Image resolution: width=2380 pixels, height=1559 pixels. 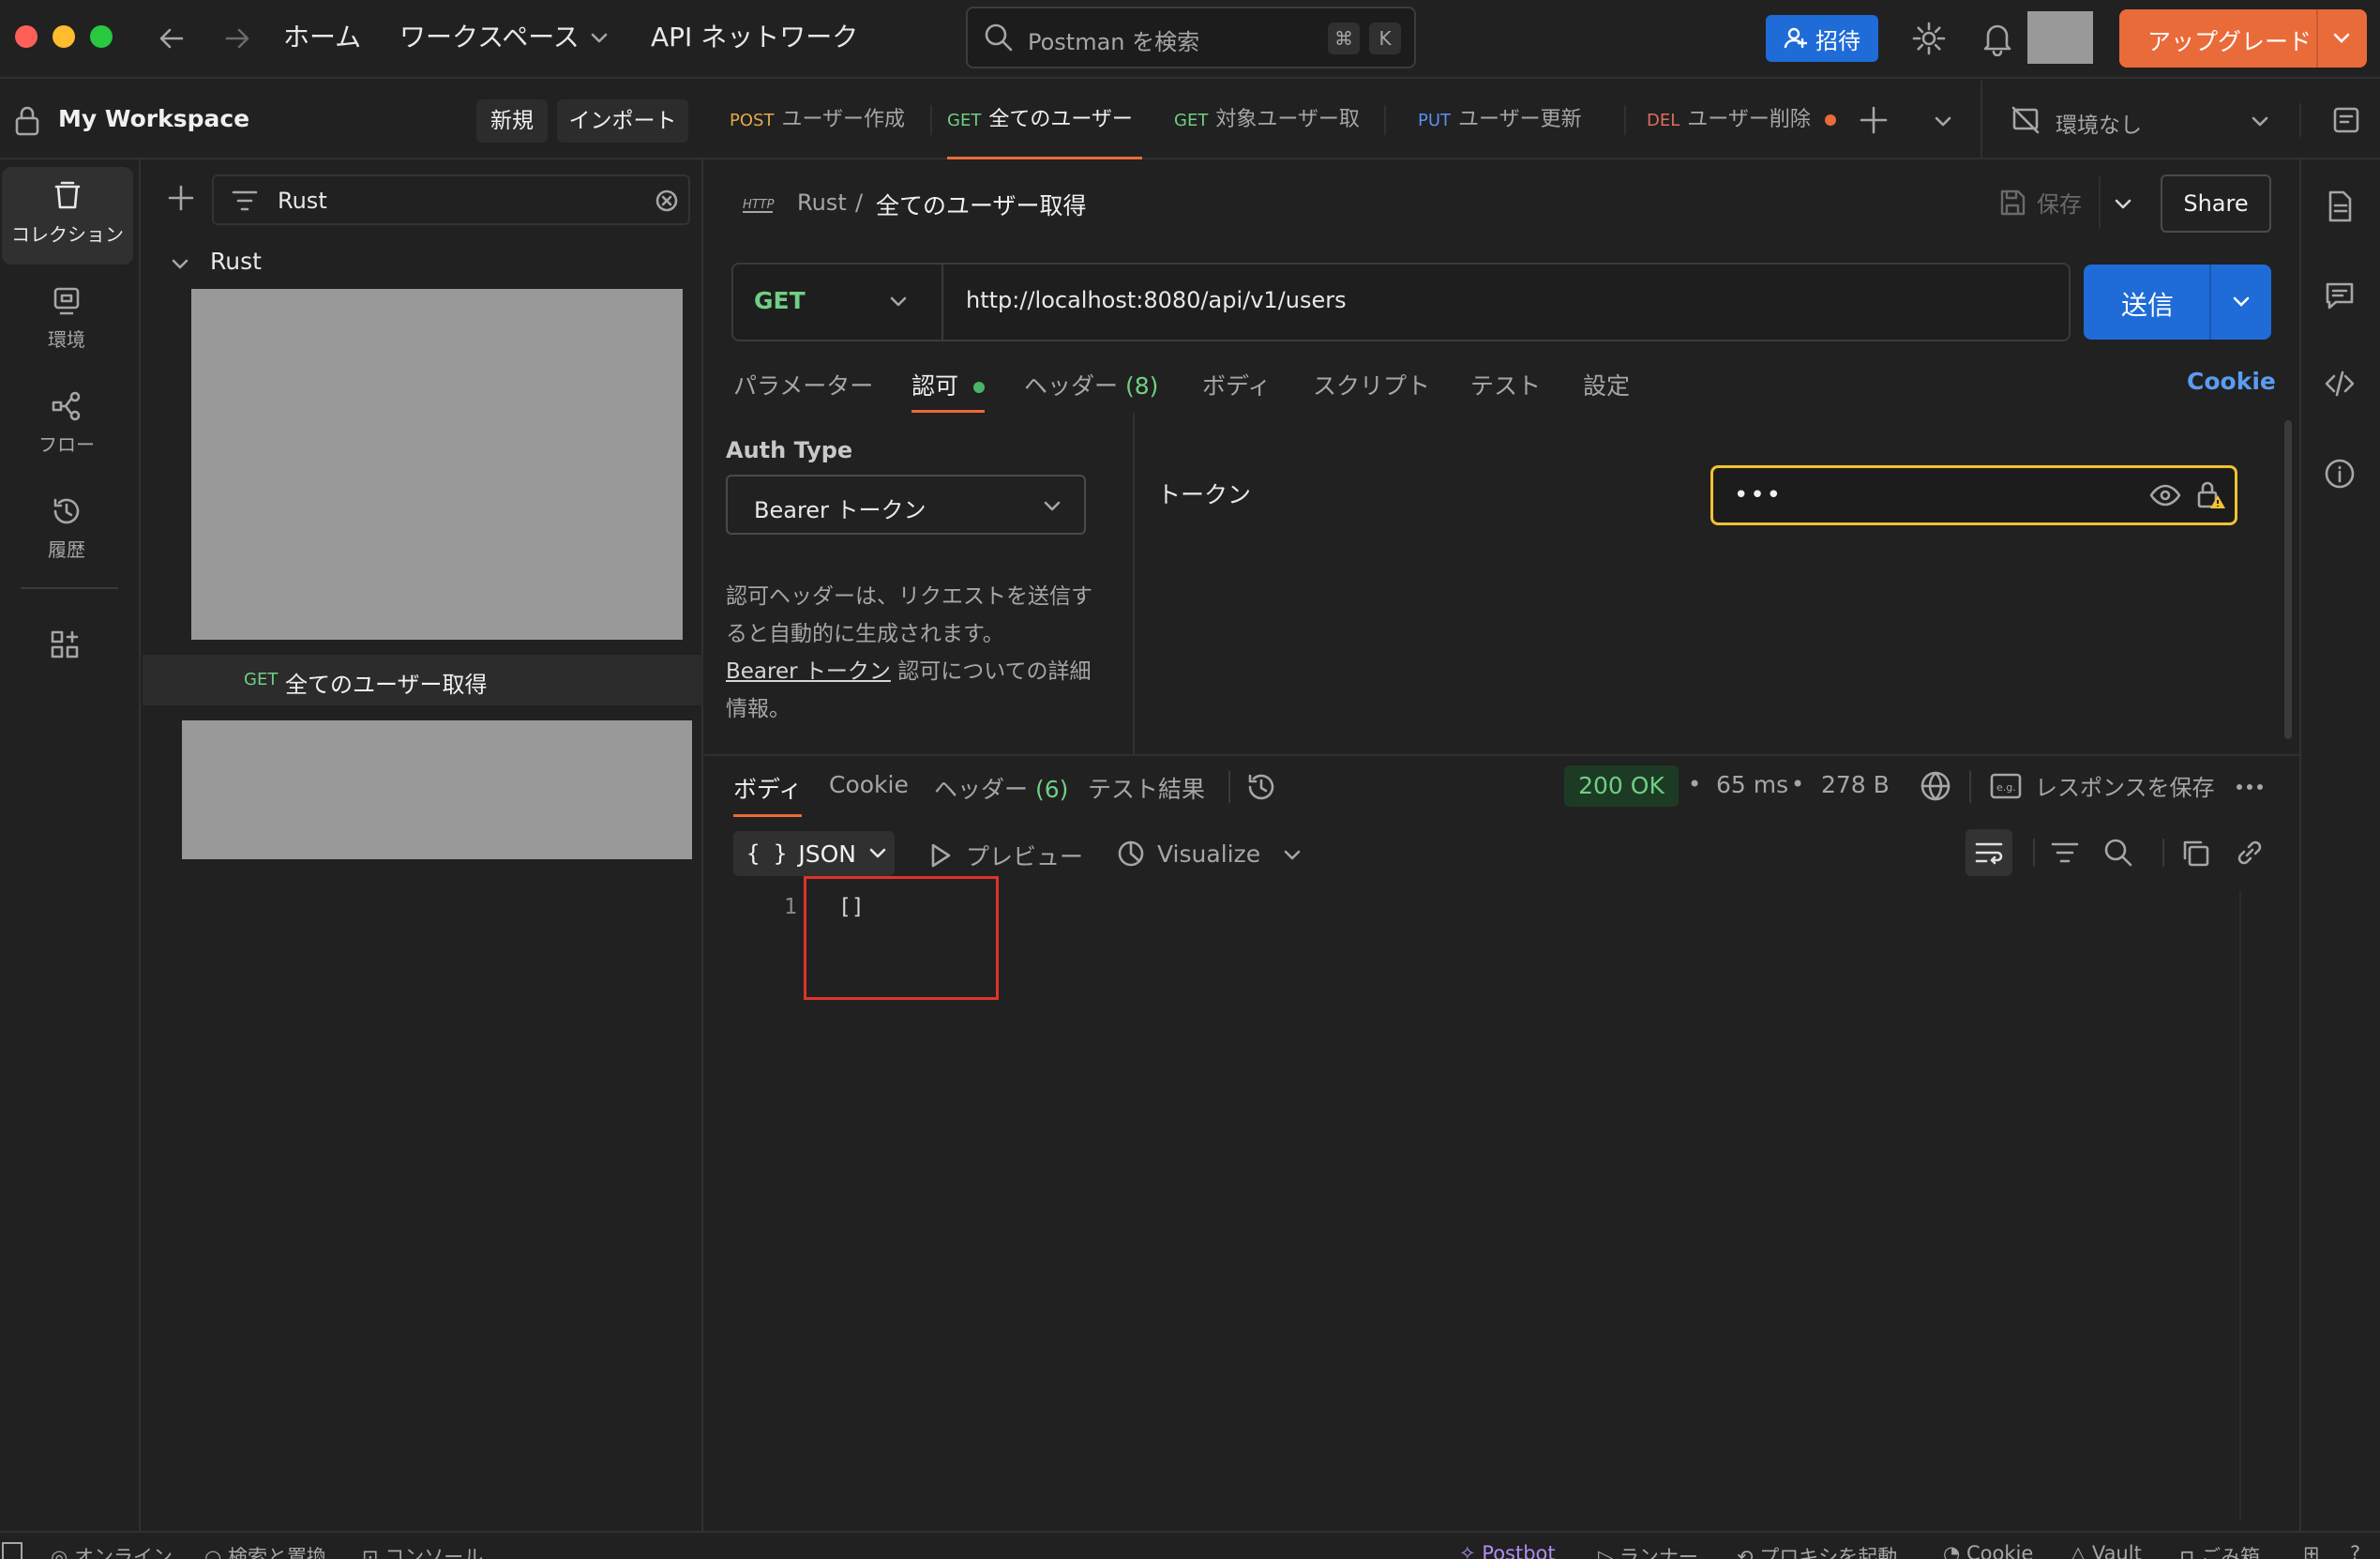 I want to click on bearer-docs-link: Bearer トークン, so click(x=808, y=672).